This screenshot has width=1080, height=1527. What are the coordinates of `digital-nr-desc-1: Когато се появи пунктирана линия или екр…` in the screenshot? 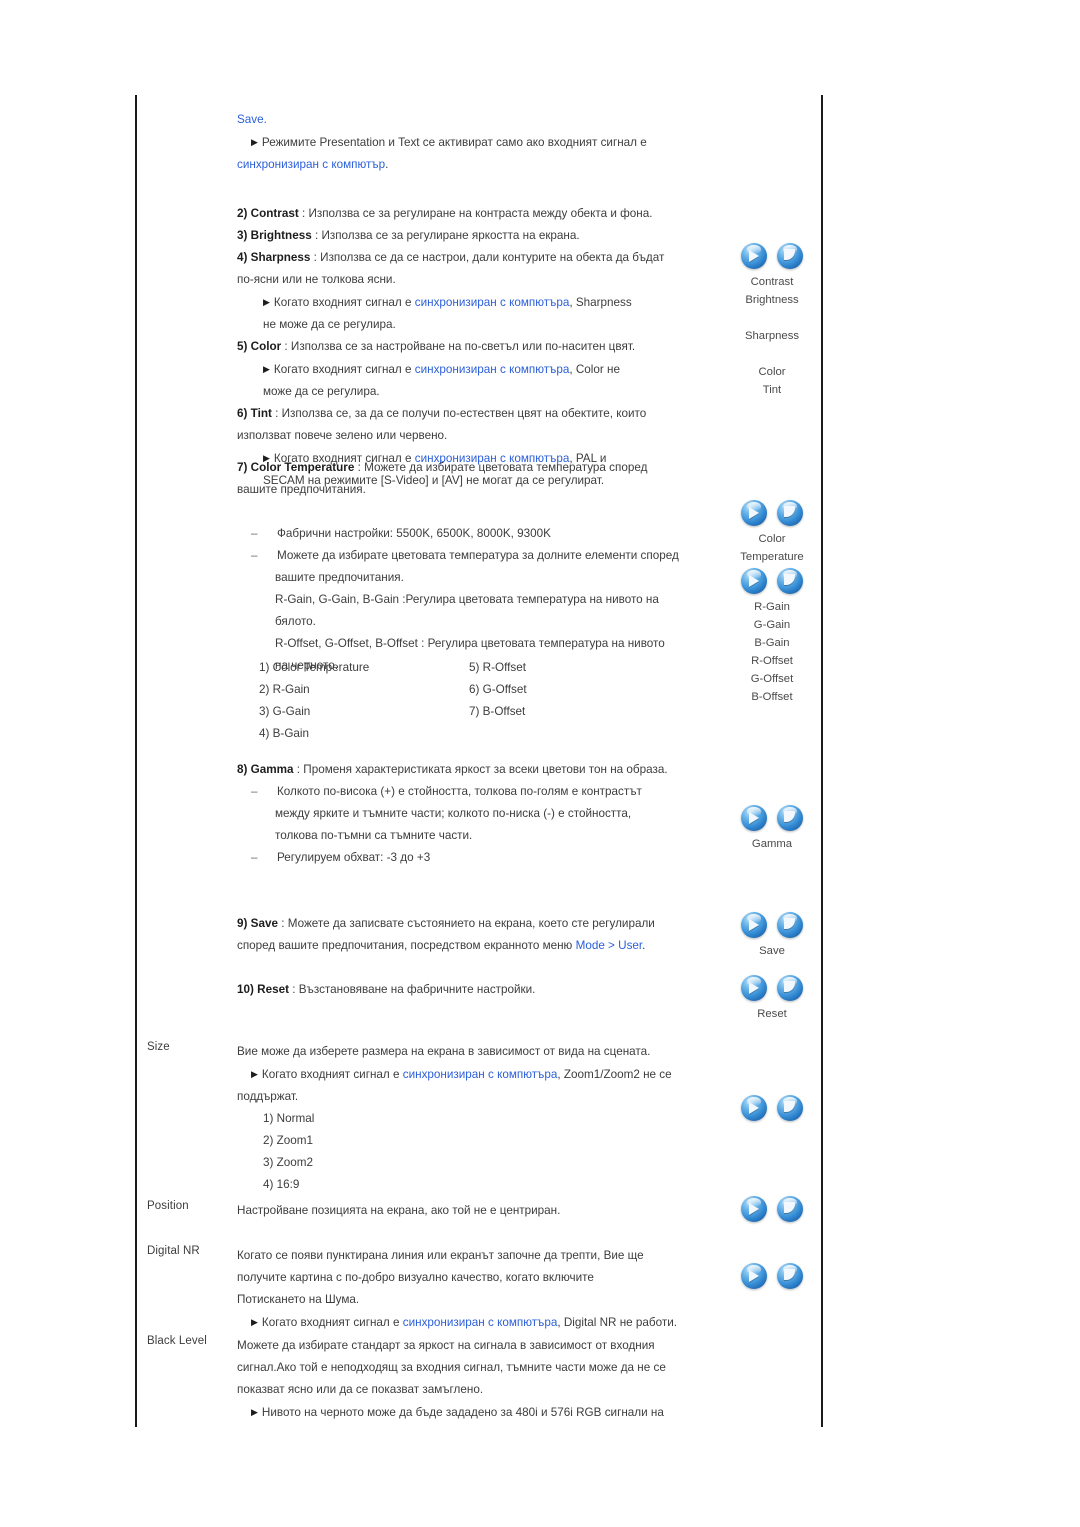 It's located at (440, 1255).